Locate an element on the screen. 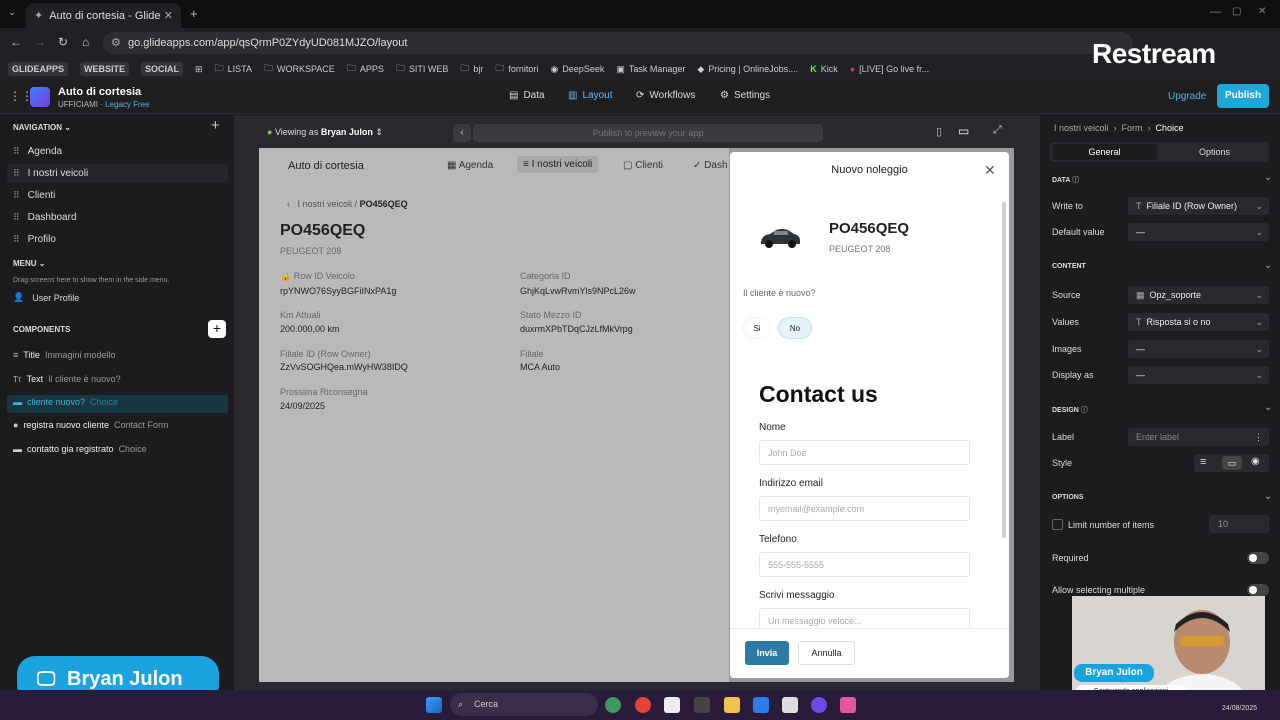 This screenshot has height=720, width=1280. navigation-section-title: NAVIGATION ⌄ is located at coordinates (42, 127).